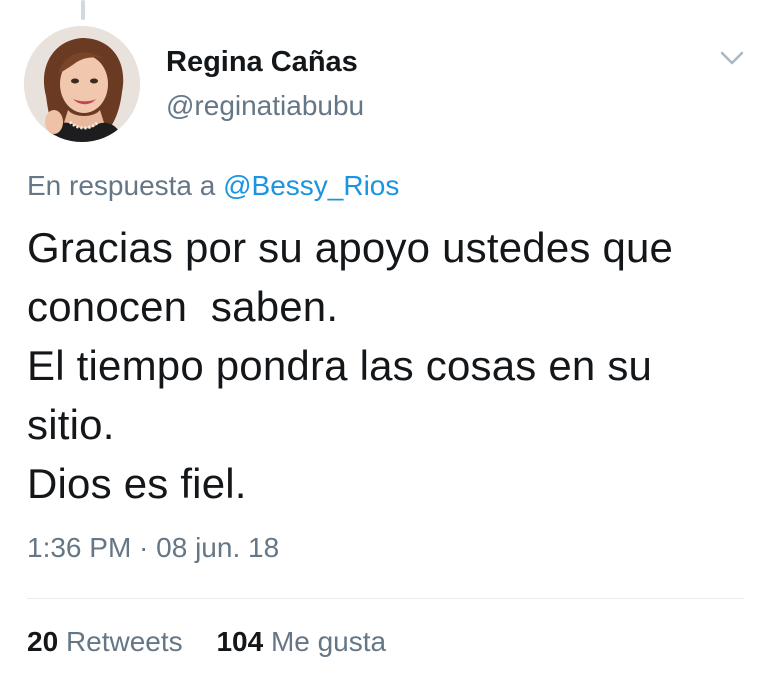 The height and width of the screenshot is (688, 768). Describe the element at coordinates (121, 185) in the screenshot. I see `reply-prefix: En respuesta a` at that location.